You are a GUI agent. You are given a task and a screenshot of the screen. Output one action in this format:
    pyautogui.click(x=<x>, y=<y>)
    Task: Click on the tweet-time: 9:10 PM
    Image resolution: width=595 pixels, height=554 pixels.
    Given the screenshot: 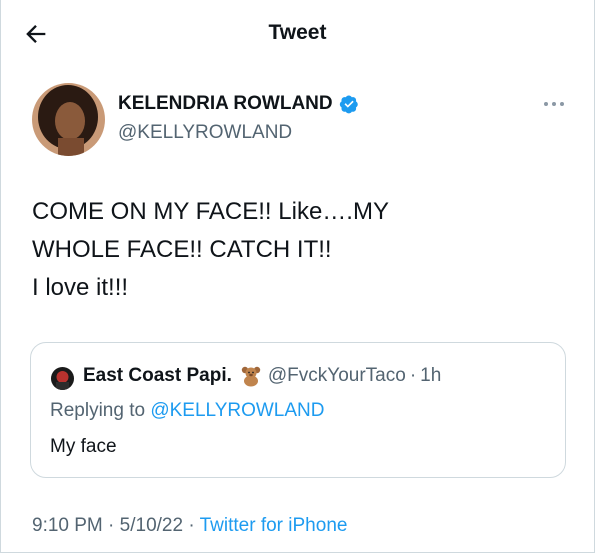 What is the action you would take?
    pyautogui.click(x=67, y=525)
    